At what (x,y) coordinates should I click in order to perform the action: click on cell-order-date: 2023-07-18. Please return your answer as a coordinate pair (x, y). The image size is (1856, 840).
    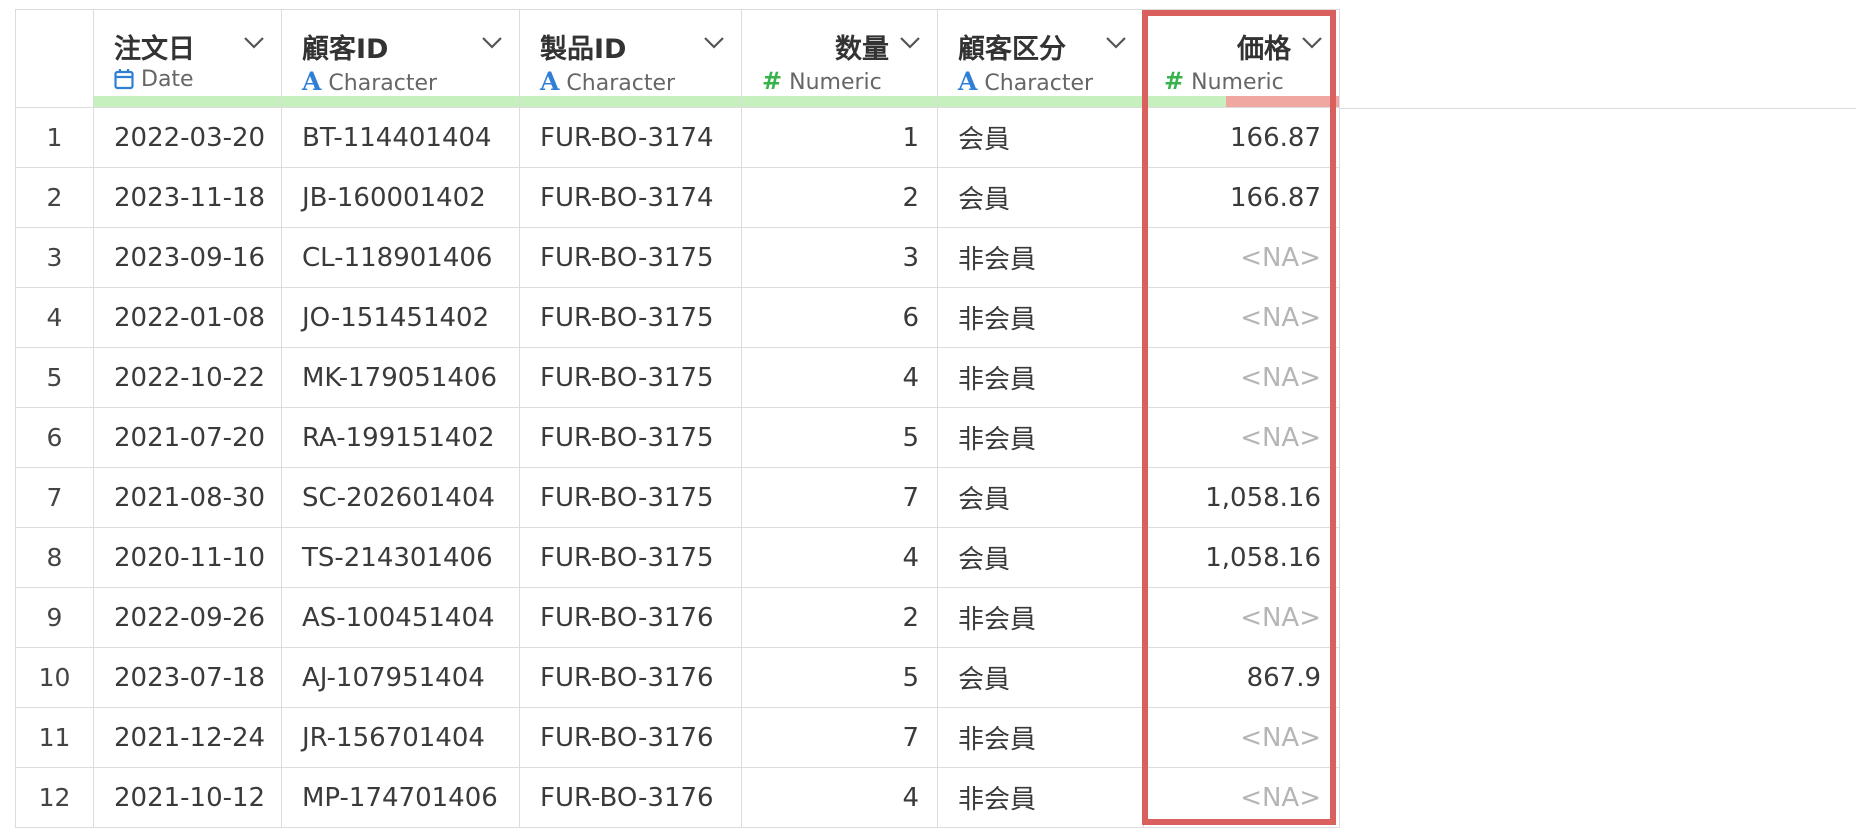
    Looking at the image, I should click on (187, 677).